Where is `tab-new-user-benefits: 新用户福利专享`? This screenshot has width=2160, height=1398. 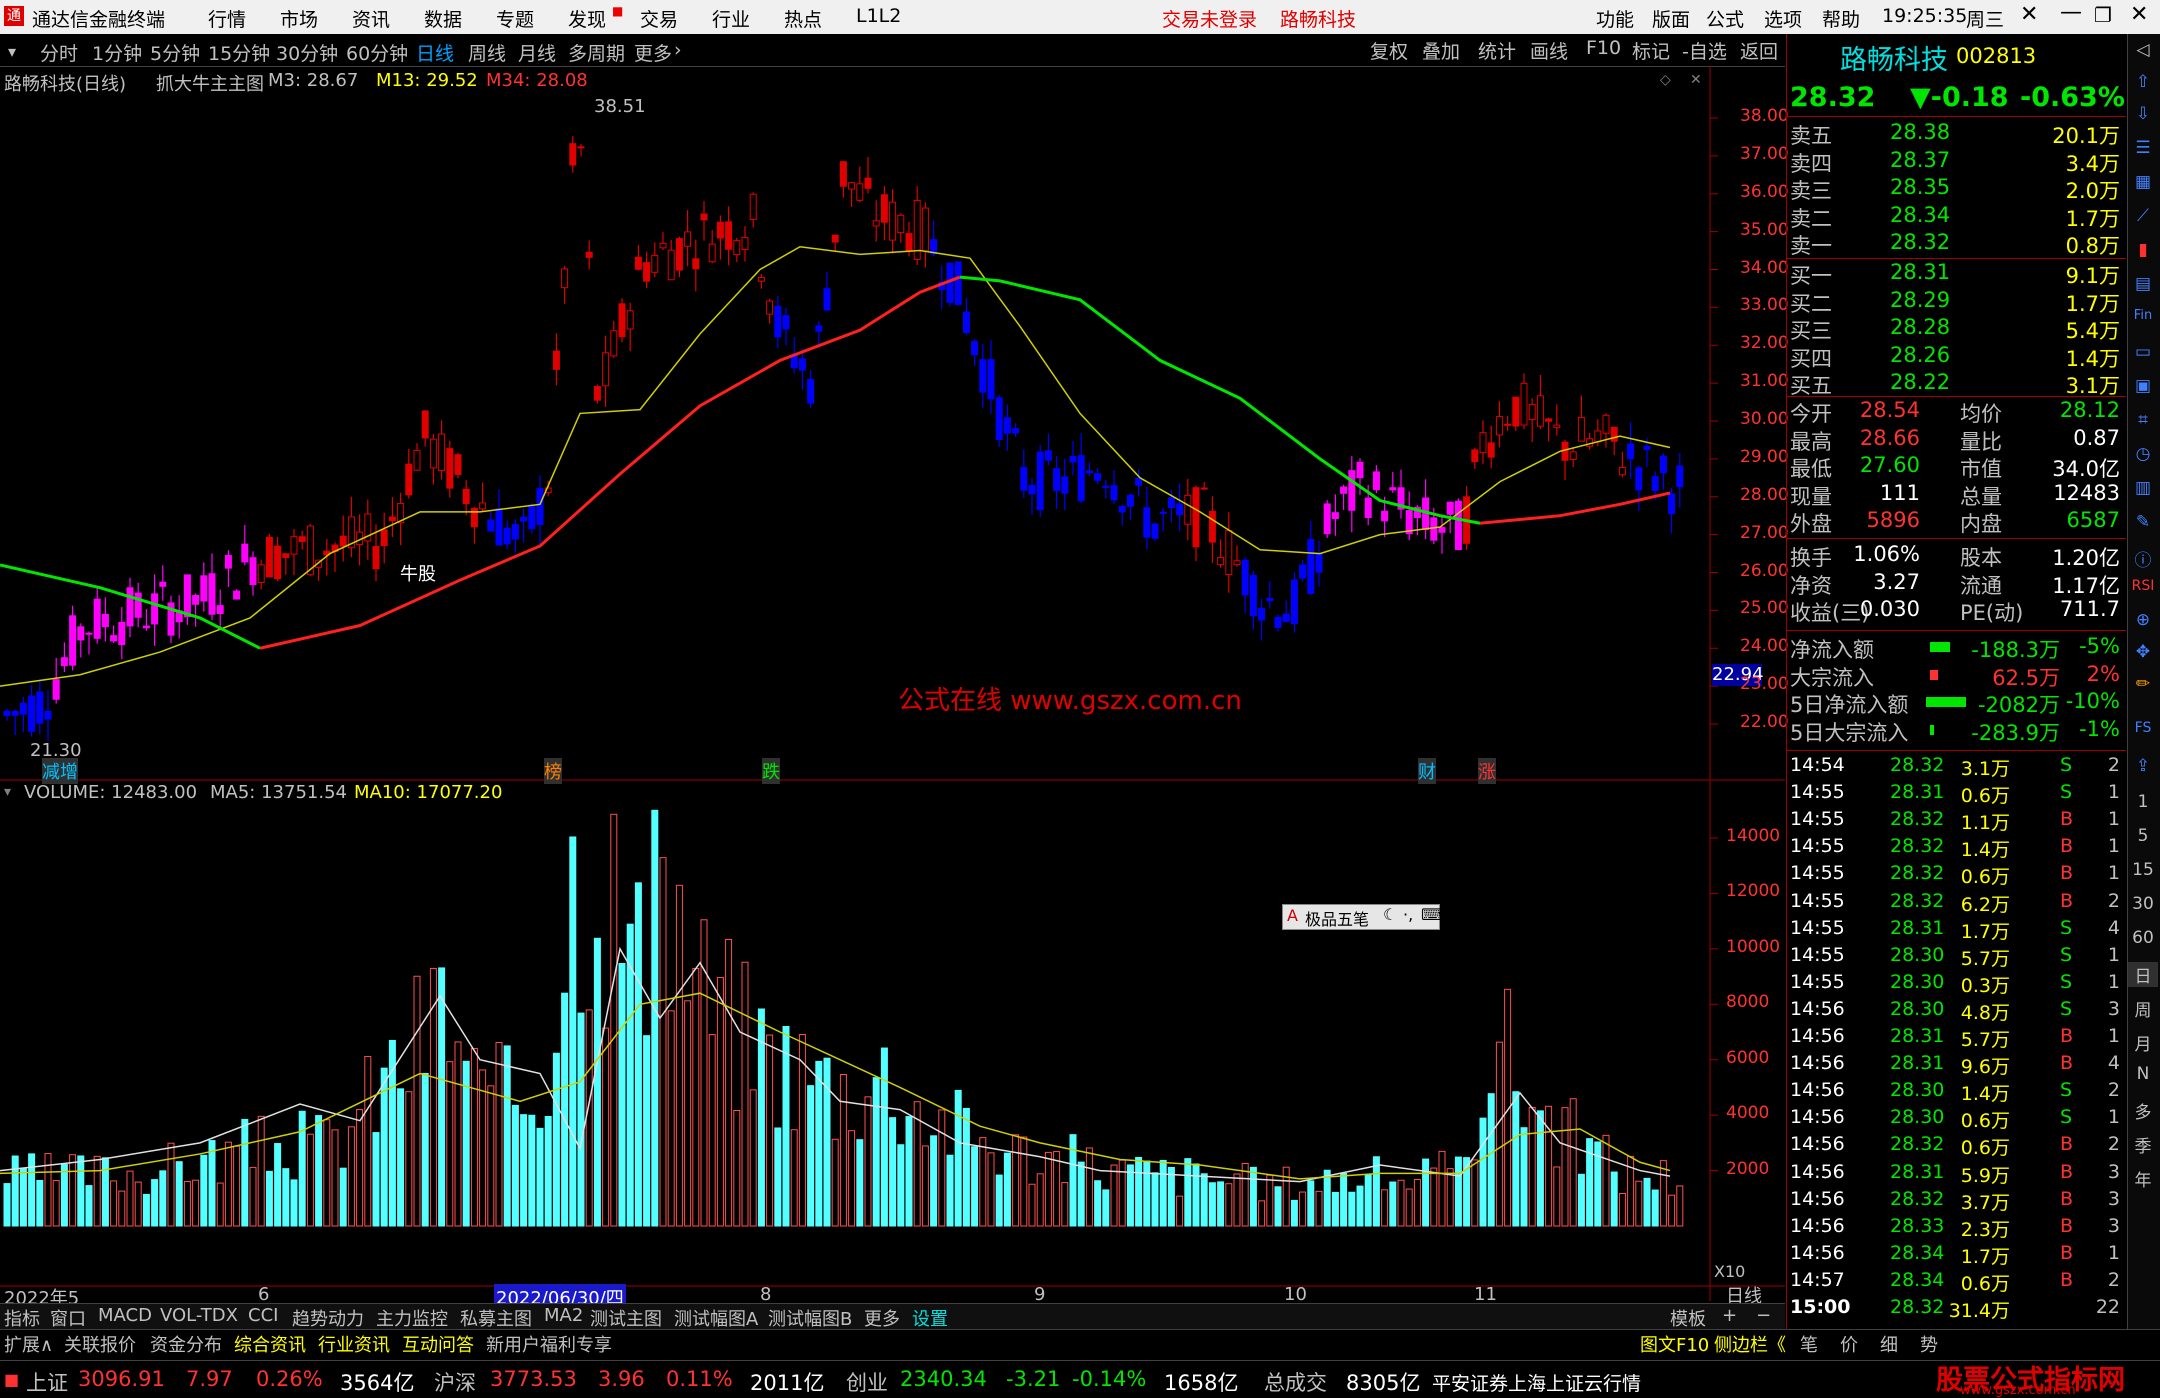
tab-new-user-benefits: 新用户福利专享 is located at coordinates (549, 1344).